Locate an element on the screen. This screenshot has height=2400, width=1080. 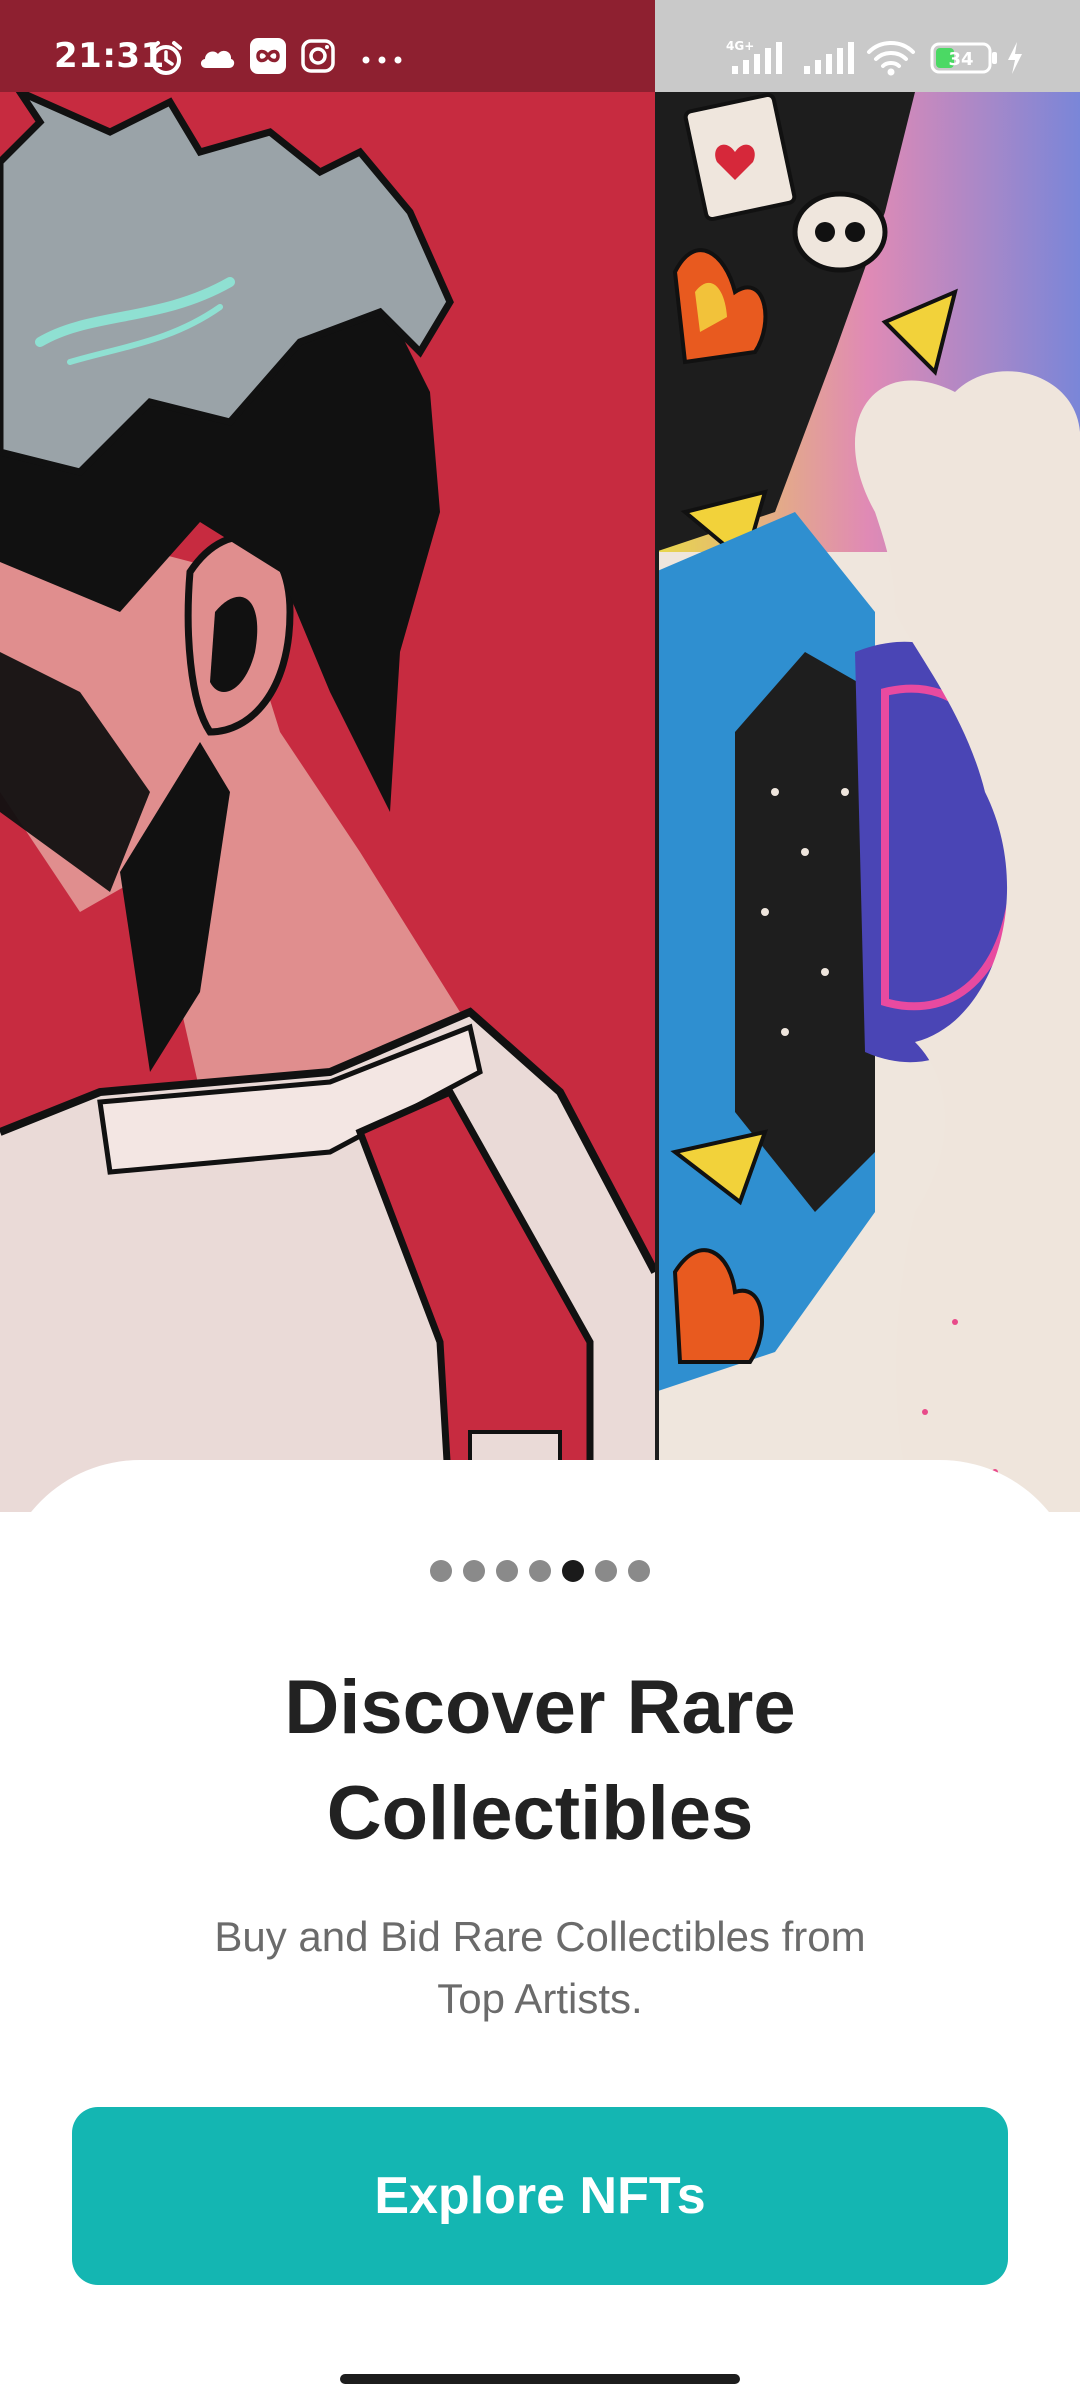
page-dot-active is located at coordinates (573, 1571).